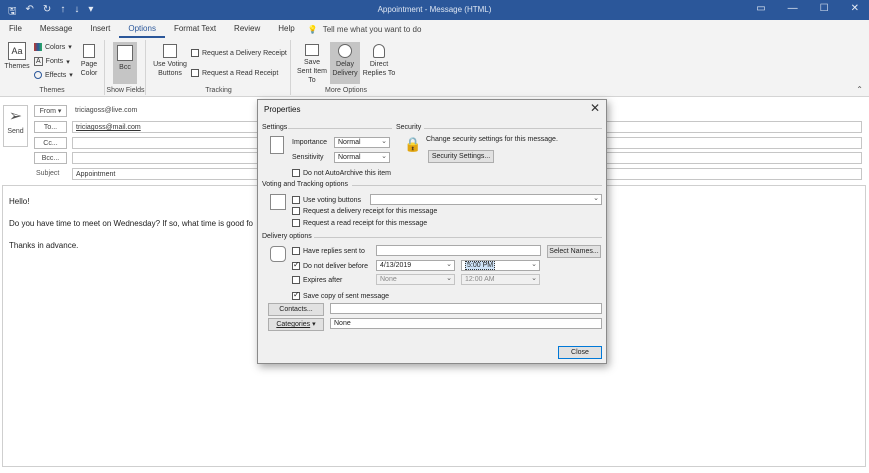  I want to click on lightbulb-icon: 💡, so click(312, 29).